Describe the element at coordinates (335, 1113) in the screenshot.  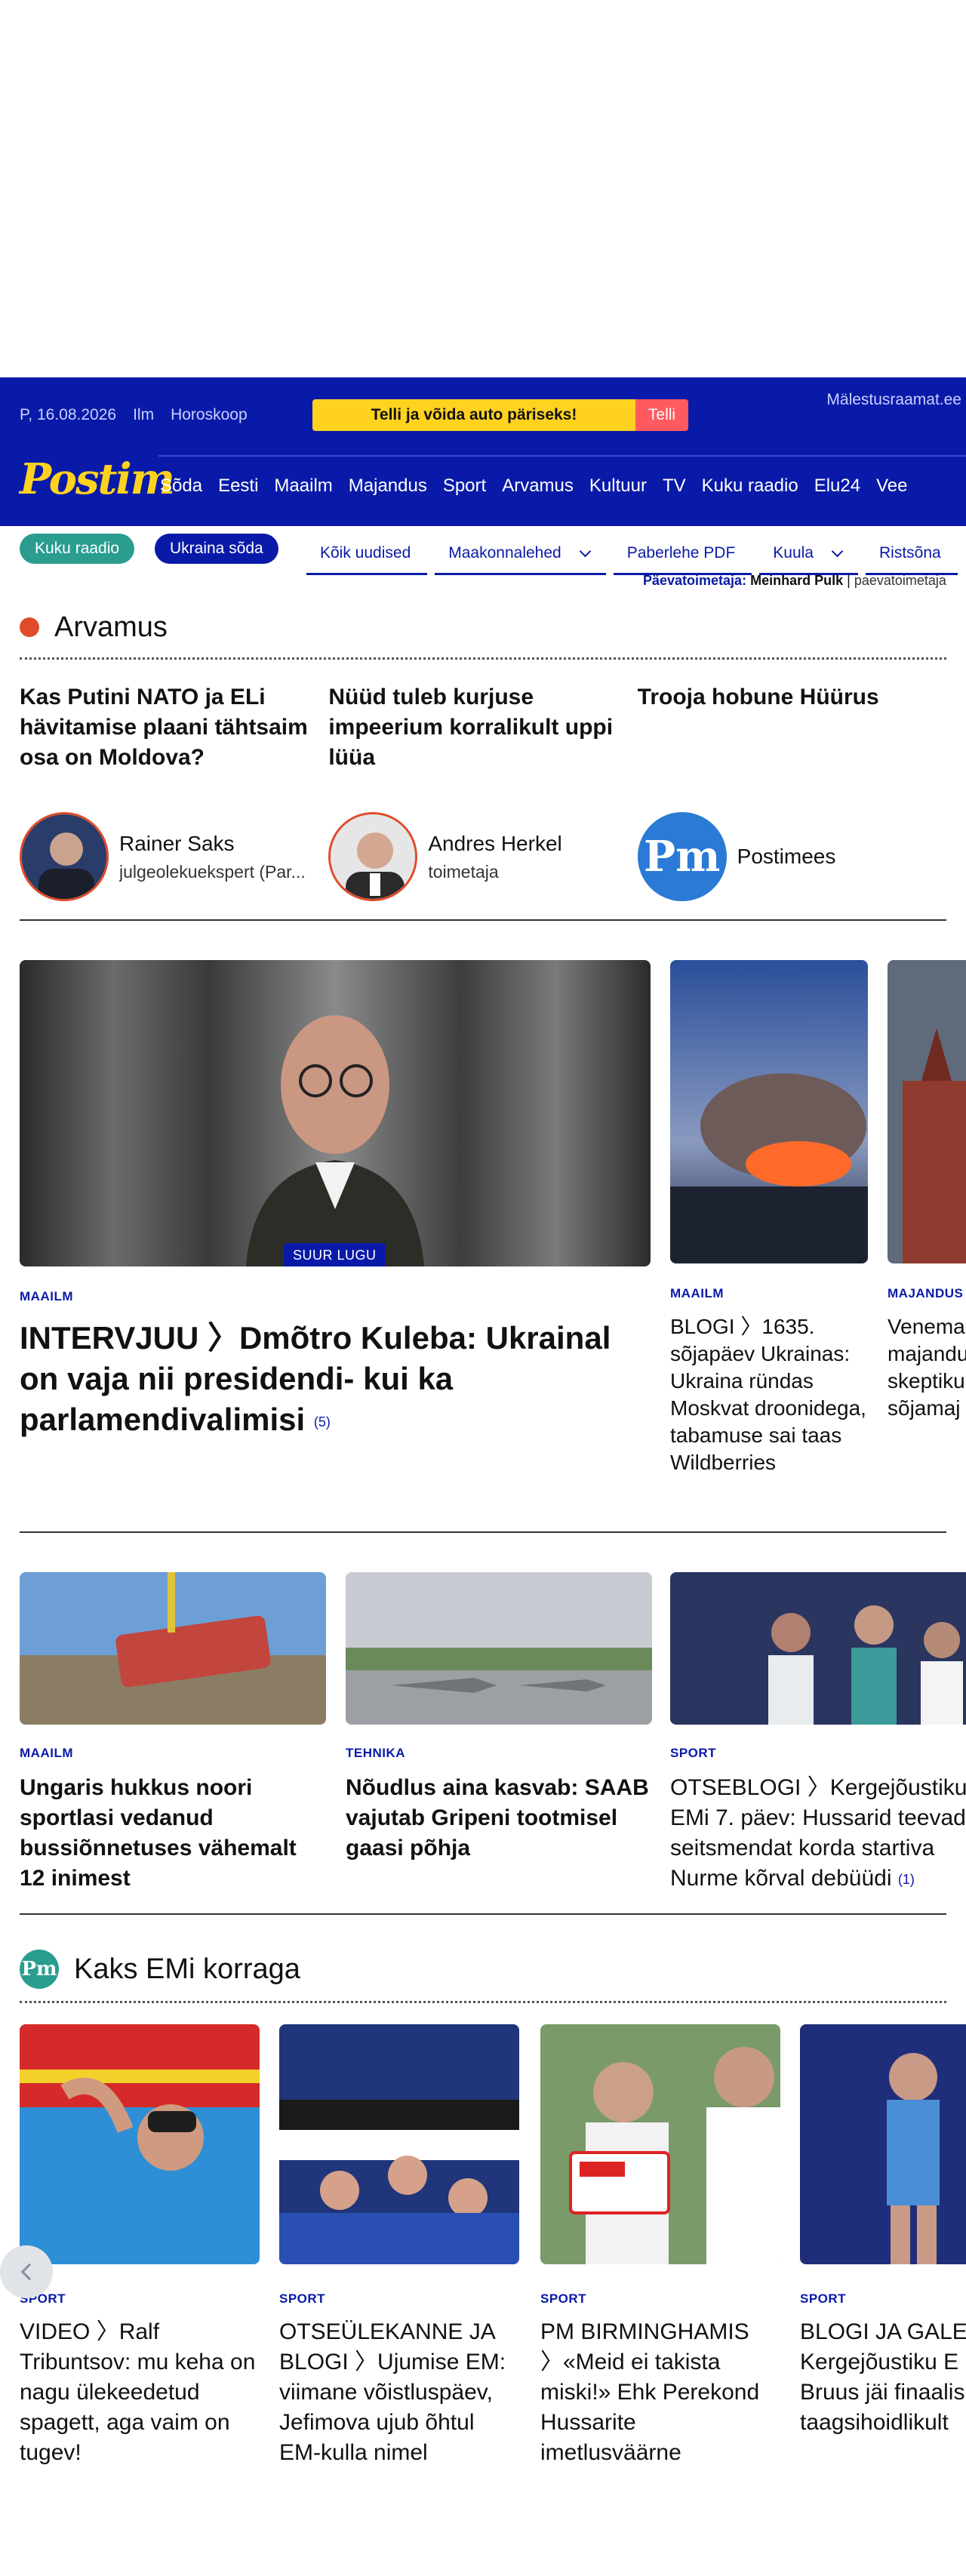
I see `lead-image: SUUR LUGU` at that location.